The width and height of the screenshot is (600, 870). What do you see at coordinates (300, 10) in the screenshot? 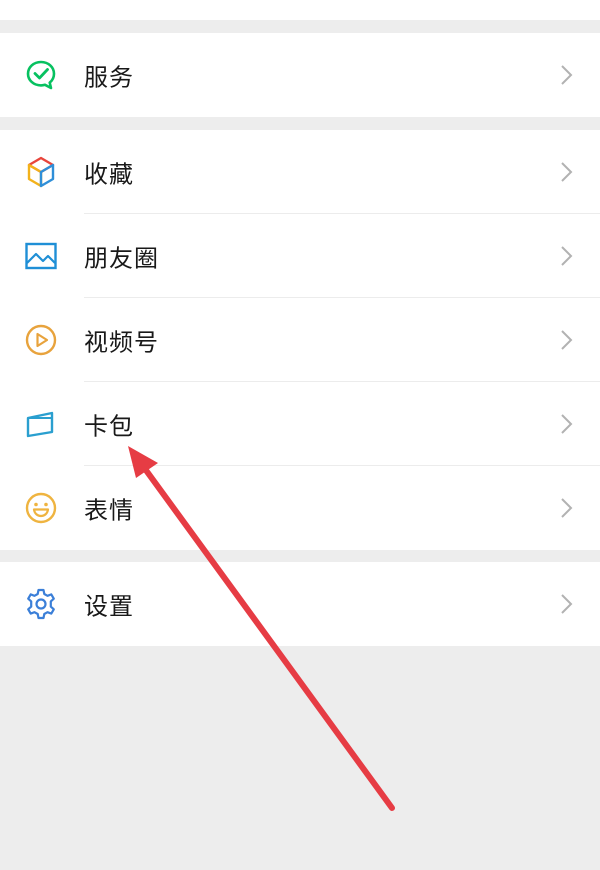
I see `top-section-edge` at bounding box center [300, 10].